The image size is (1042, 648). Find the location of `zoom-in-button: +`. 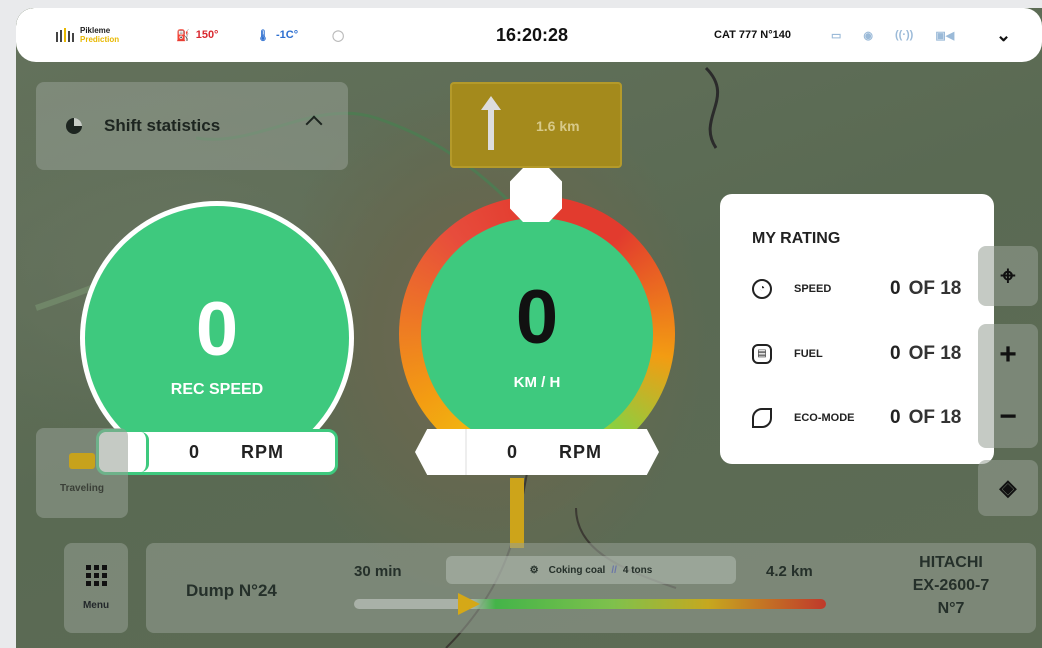

zoom-in-button: + is located at coordinates (1008, 355).